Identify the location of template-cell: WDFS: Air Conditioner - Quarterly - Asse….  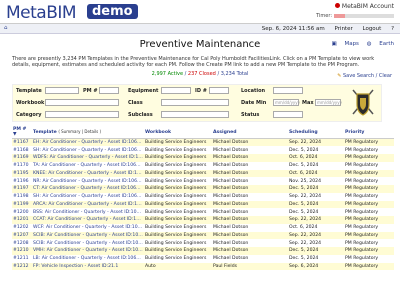
(88, 158).